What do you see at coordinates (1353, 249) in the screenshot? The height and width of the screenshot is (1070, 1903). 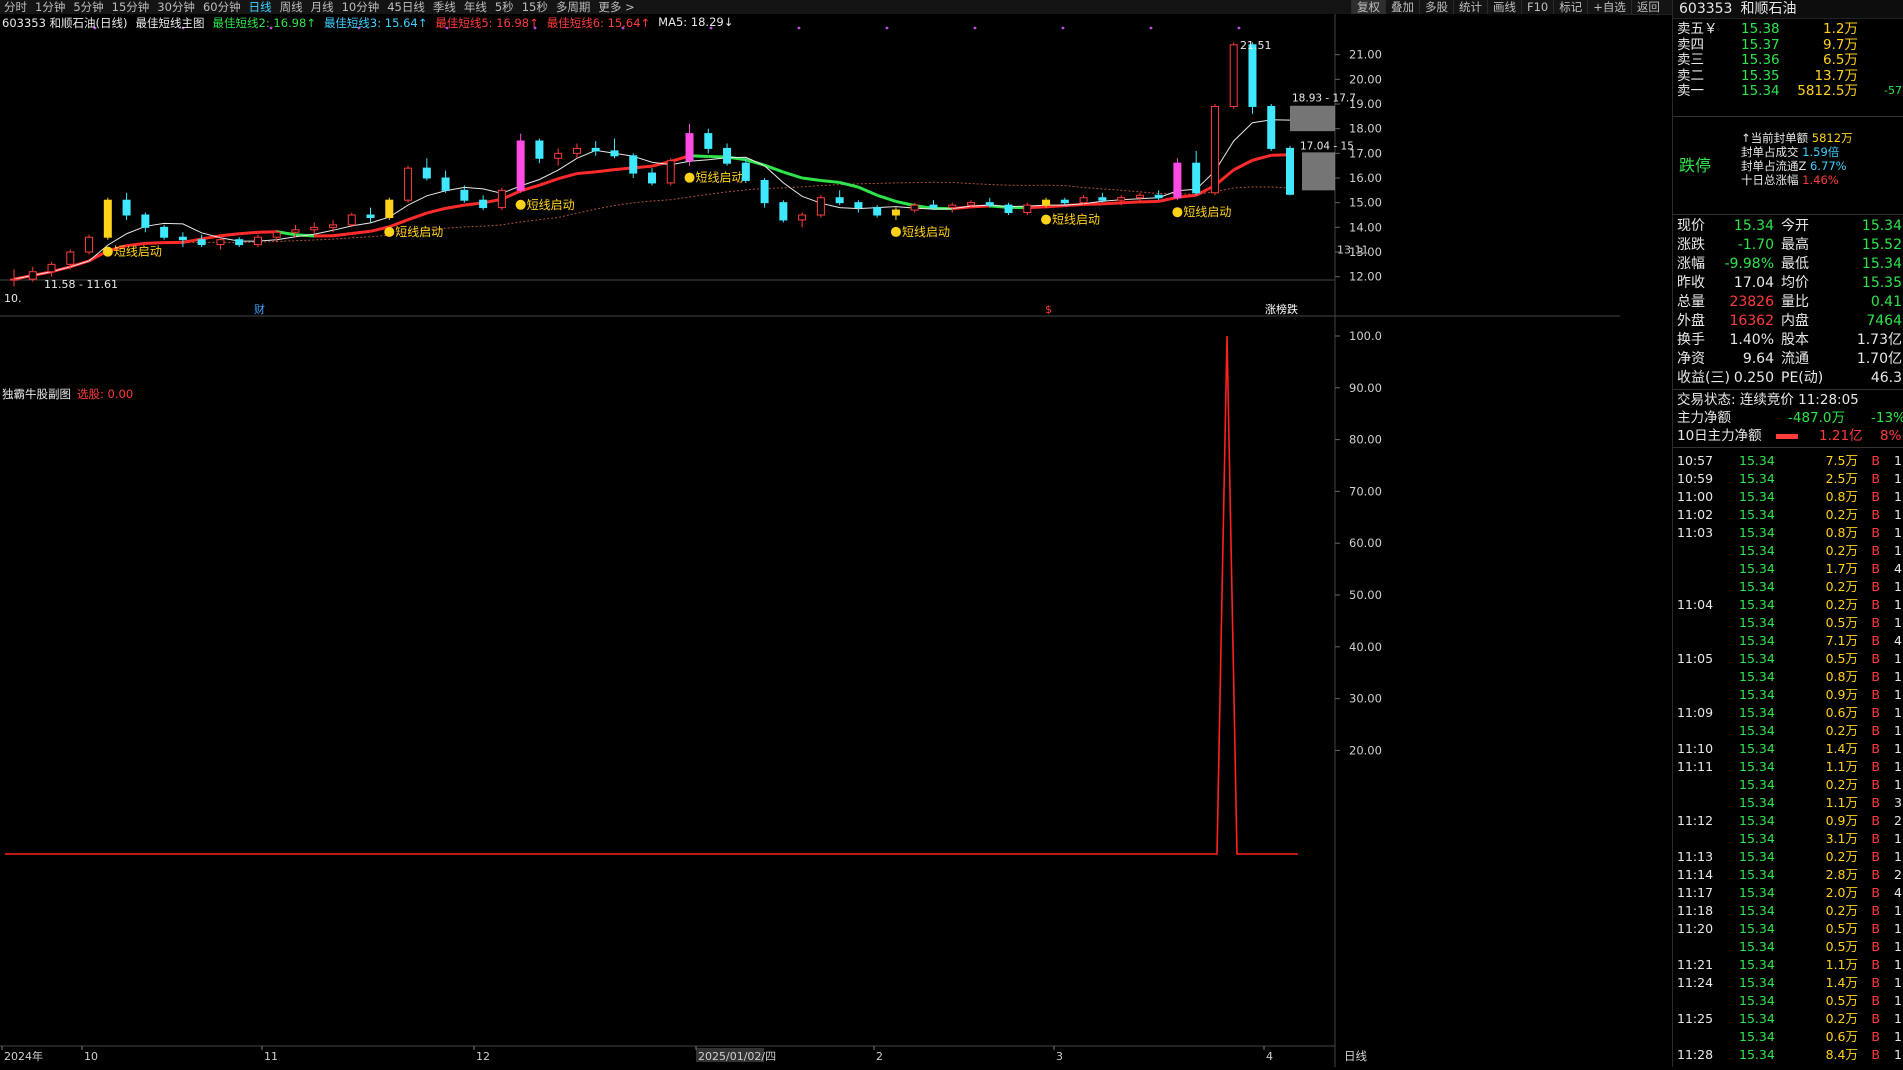 I see `current-price-label: 13.11` at bounding box center [1353, 249].